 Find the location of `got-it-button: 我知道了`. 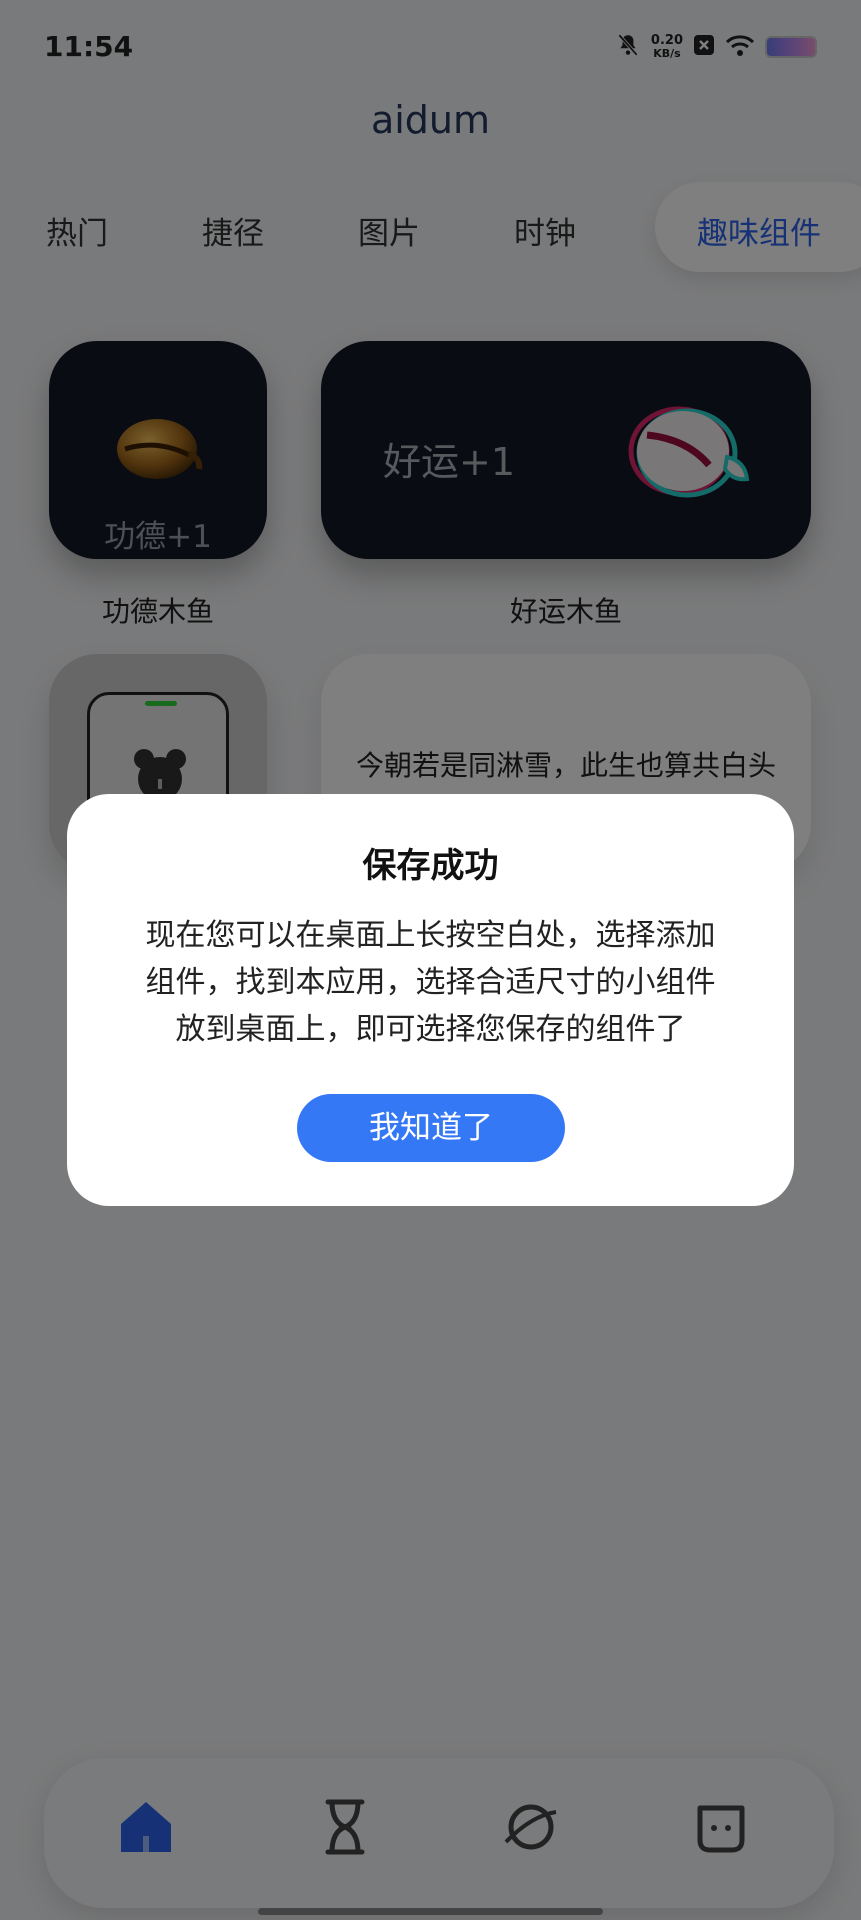

got-it-button: 我知道了 is located at coordinates (431, 1128).